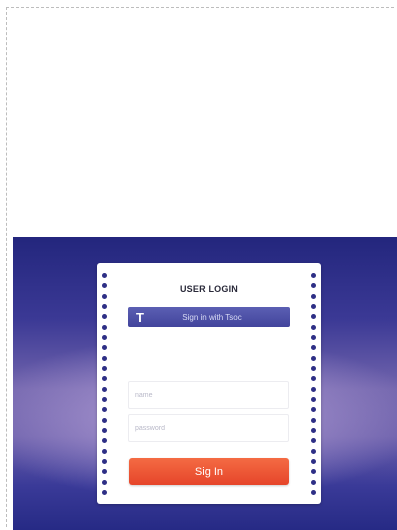 The image size is (397, 530). I want to click on name-field, so click(208, 395).